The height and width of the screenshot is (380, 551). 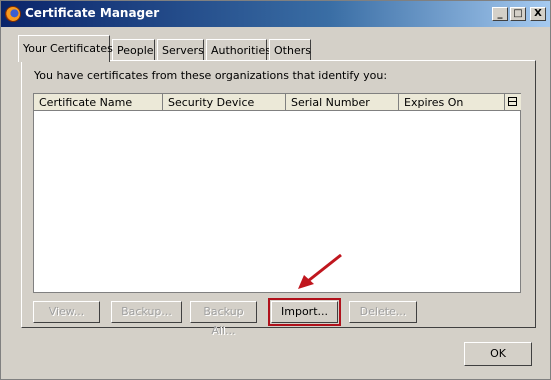 What do you see at coordinates (98, 102) in the screenshot?
I see `column-header-certificate-name: Certificate Name` at bounding box center [98, 102].